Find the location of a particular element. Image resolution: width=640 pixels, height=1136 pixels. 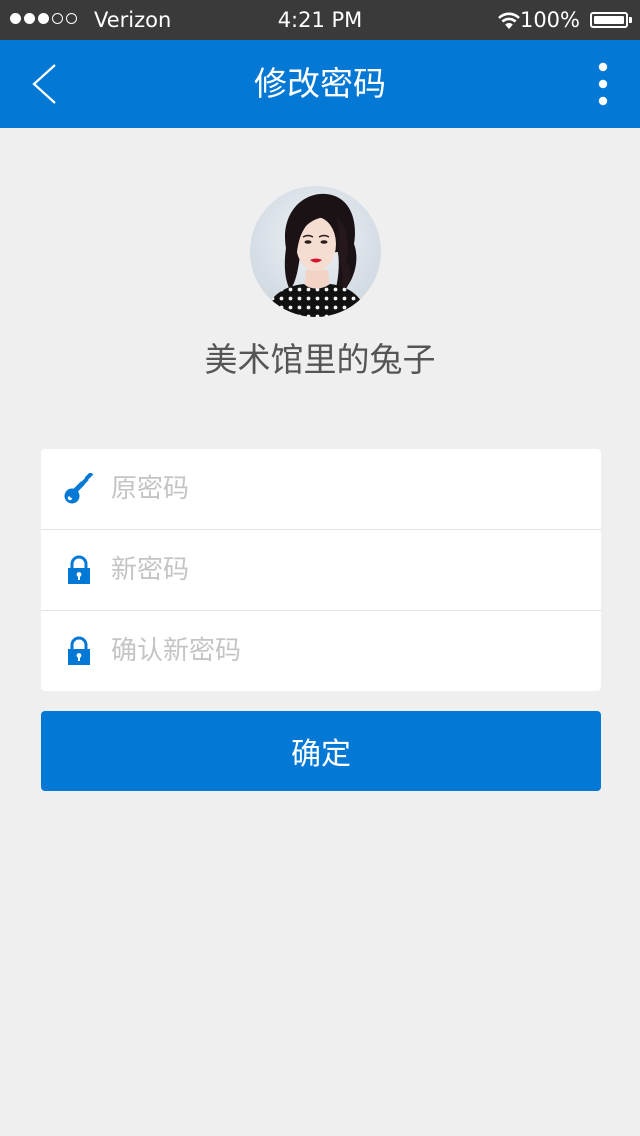

nav-bar: 修改密码 is located at coordinates (320, 84).